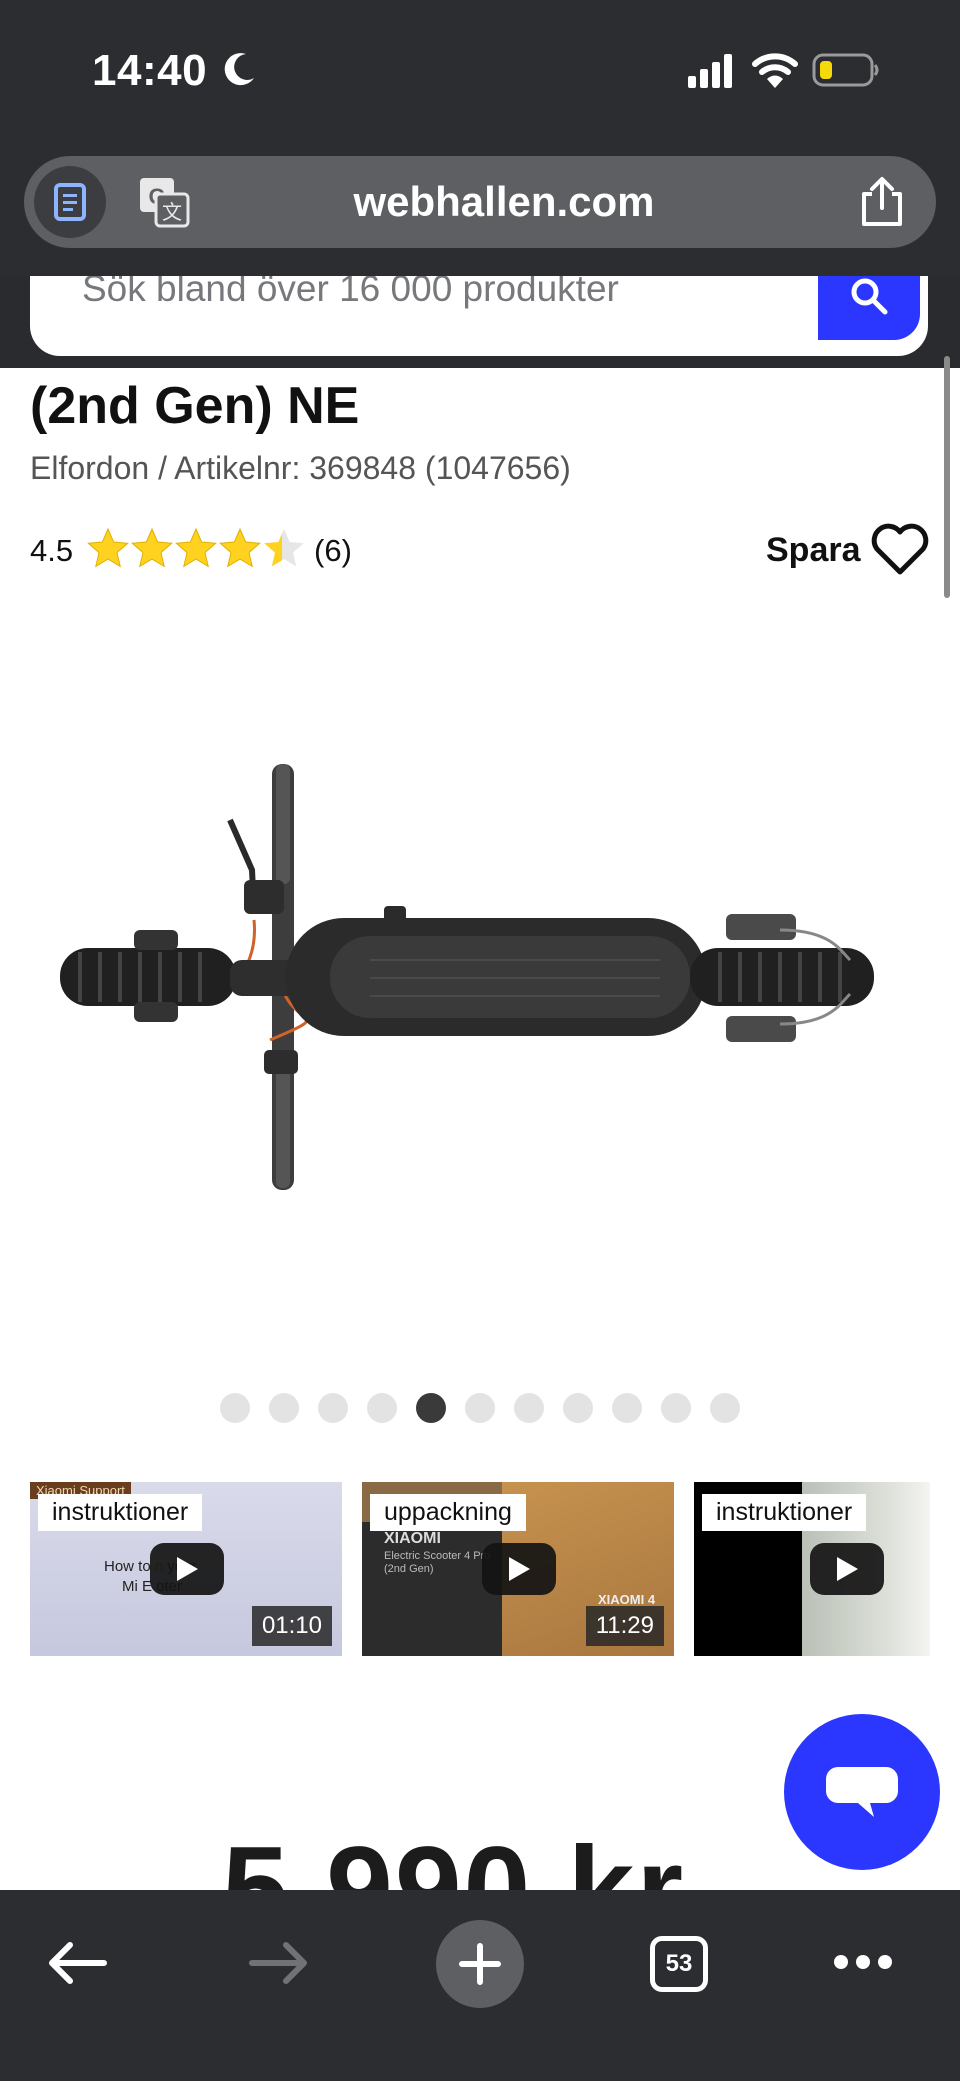 The width and height of the screenshot is (960, 2081). I want to click on heart-icon, so click(900, 549).